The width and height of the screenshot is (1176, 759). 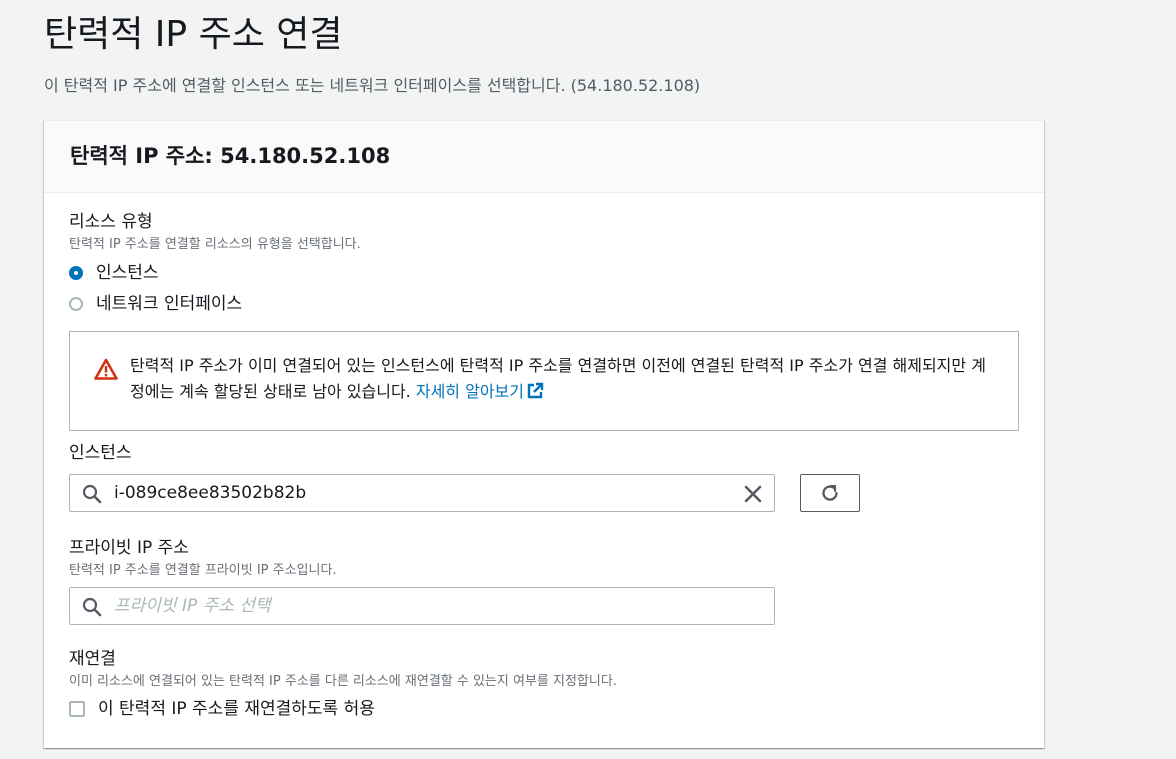 I want to click on radio-network-interface: 네트워크 인터페이스, so click(x=155, y=304).